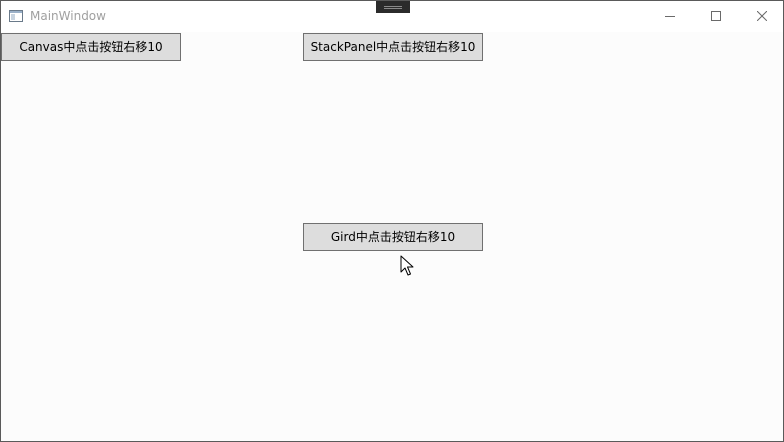  I want to click on app-window-icon, so click(16, 16).